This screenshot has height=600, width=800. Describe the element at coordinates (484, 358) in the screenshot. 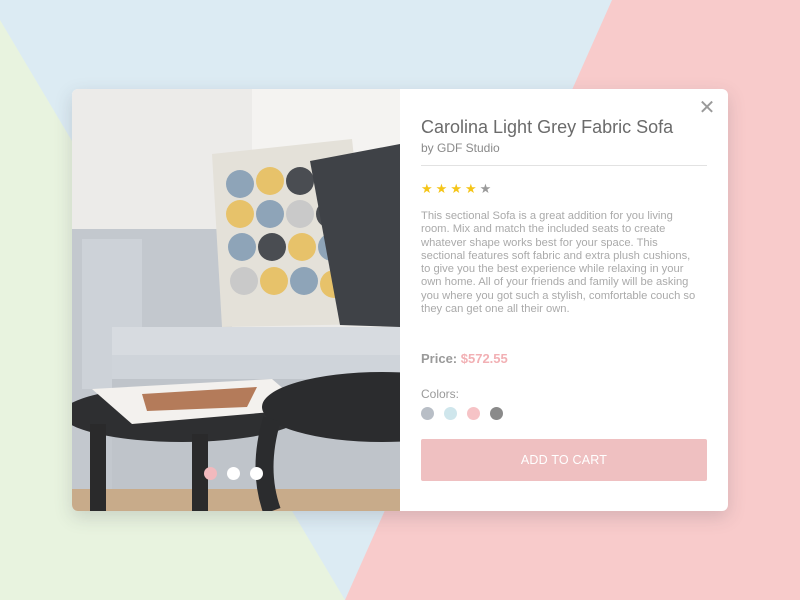

I see `price-value: $572.55` at that location.